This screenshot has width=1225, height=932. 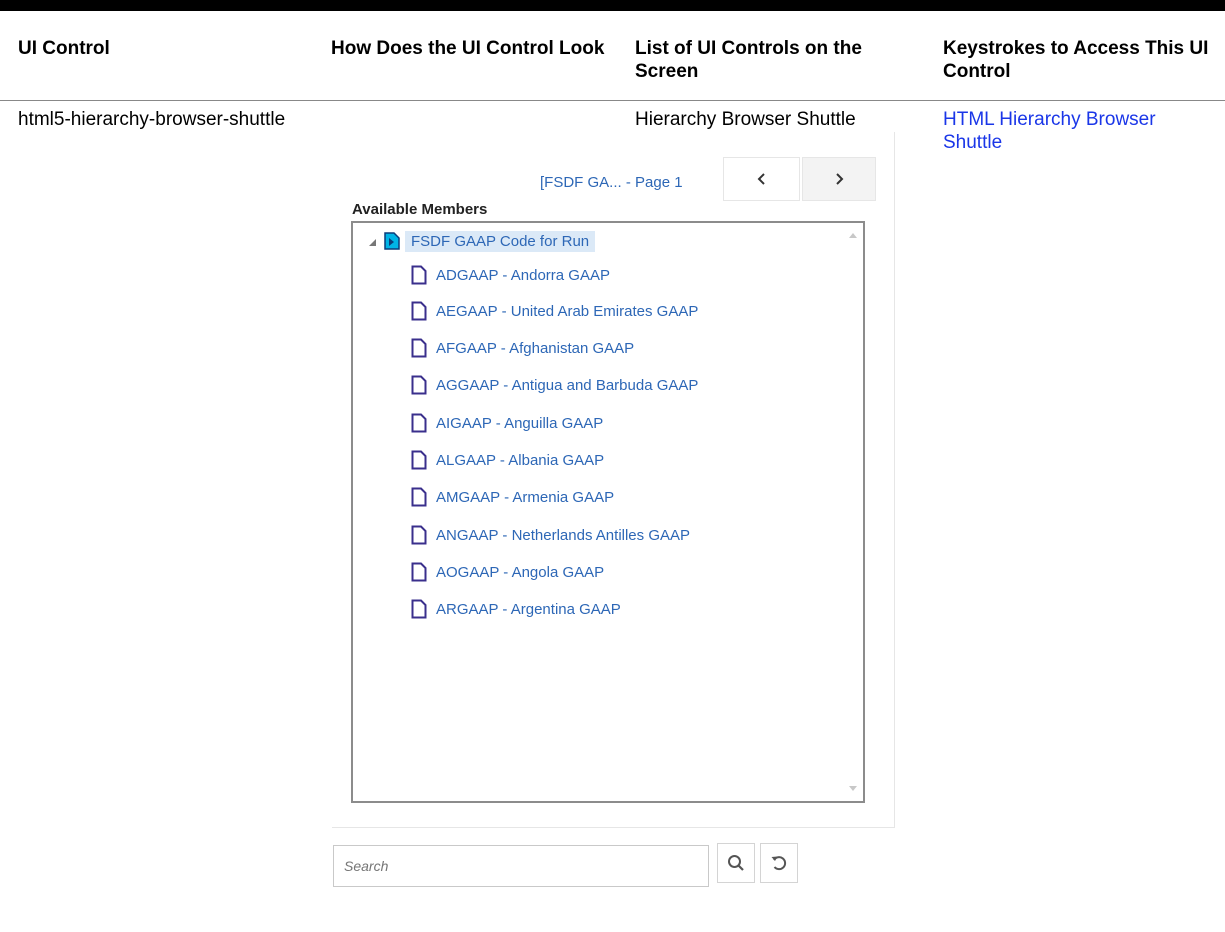 I want to click on tree-item-label: AOGAAP - Angola GAAP, so click(x=520, y=572).